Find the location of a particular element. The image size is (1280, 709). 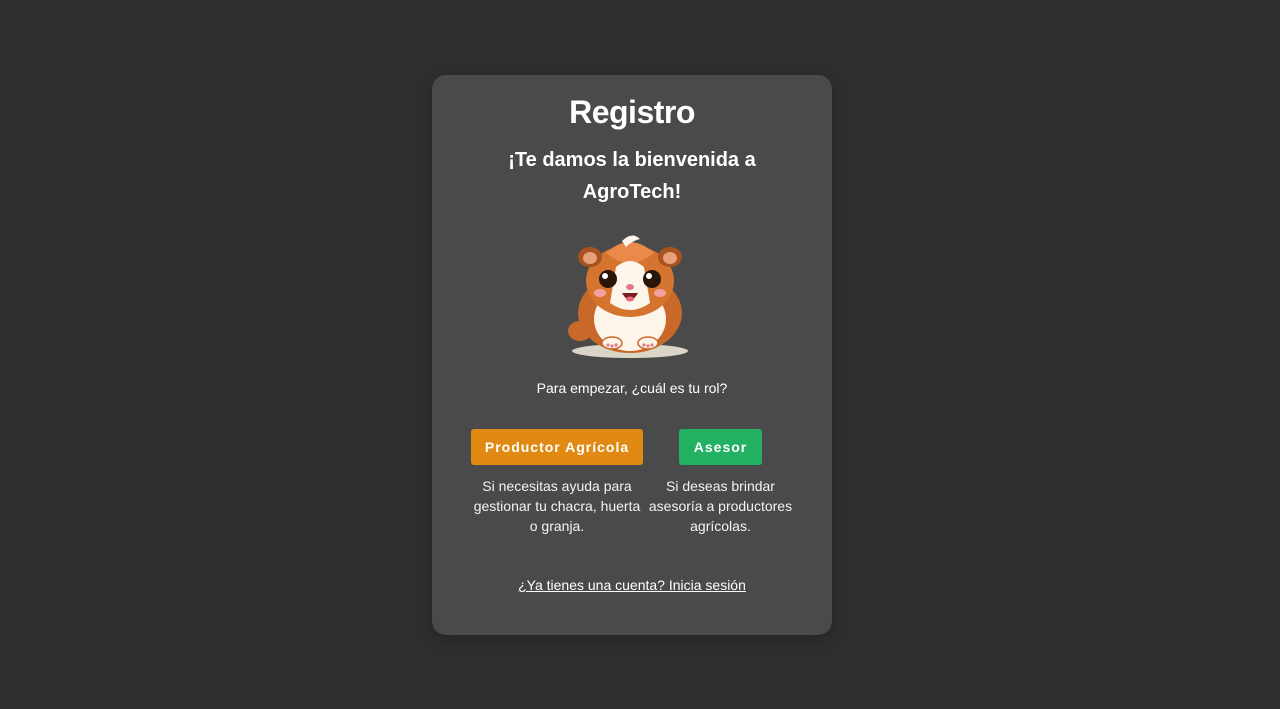

page-title: Registro is located at coordinates (632, 112).